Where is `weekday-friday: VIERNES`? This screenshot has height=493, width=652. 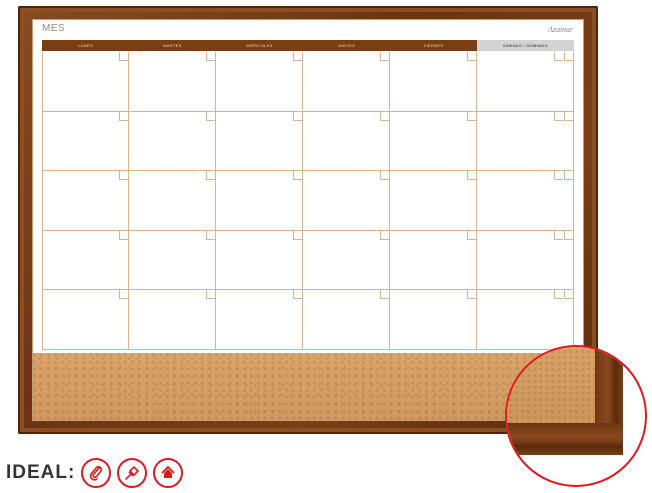
weekday-friday: VIERNES is located at coordinates (433, 45).